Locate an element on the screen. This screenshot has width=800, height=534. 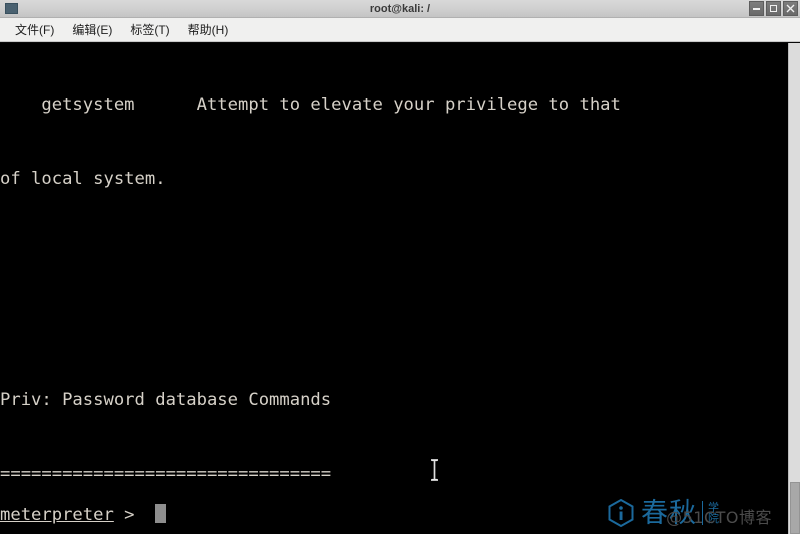
menu-item-tabs: 标签(T) is located at coordinates (149, 29).